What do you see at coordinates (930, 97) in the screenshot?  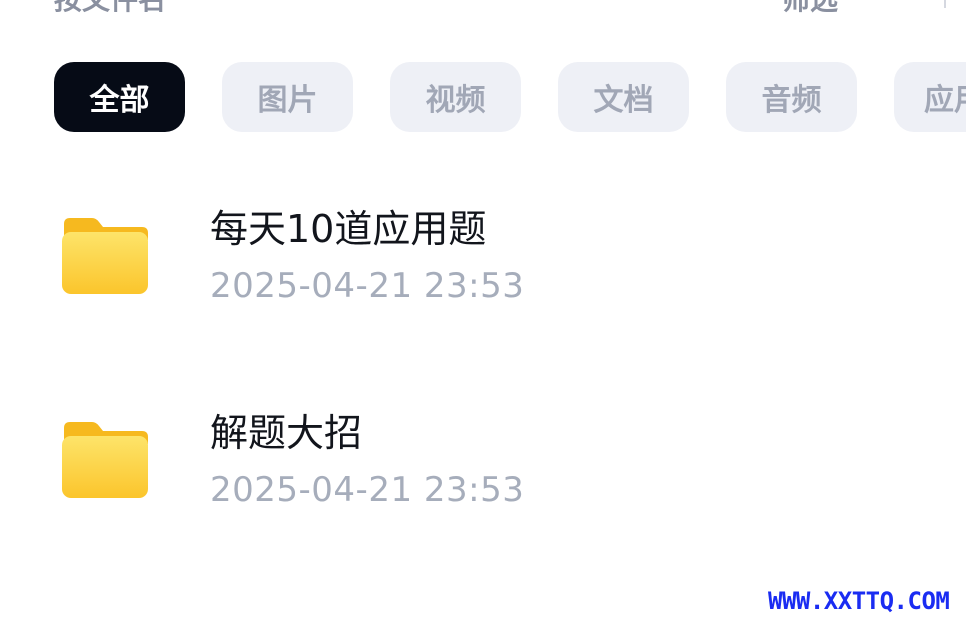 I see `tab-apps: 应用` at bounding box center [930, 97].